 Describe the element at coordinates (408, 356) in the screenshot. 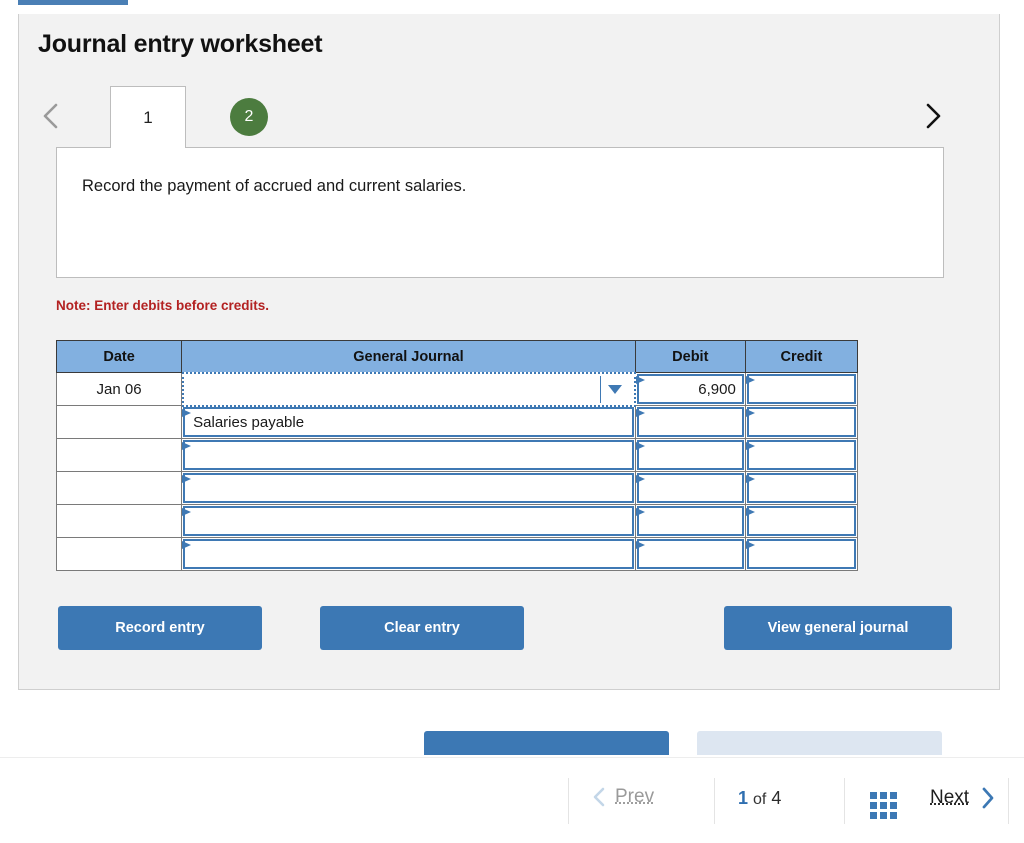

I see `column-header-general-journal: General Journal` at that location.